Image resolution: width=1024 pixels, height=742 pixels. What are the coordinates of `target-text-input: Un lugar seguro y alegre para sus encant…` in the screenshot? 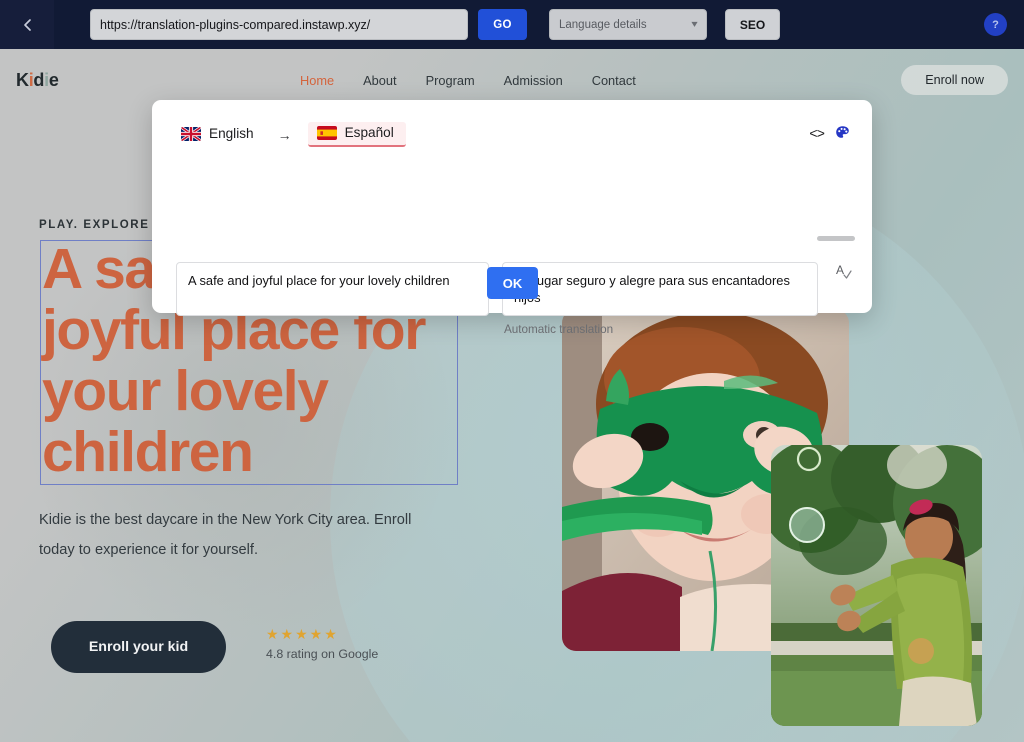 It's located at (660, 289).